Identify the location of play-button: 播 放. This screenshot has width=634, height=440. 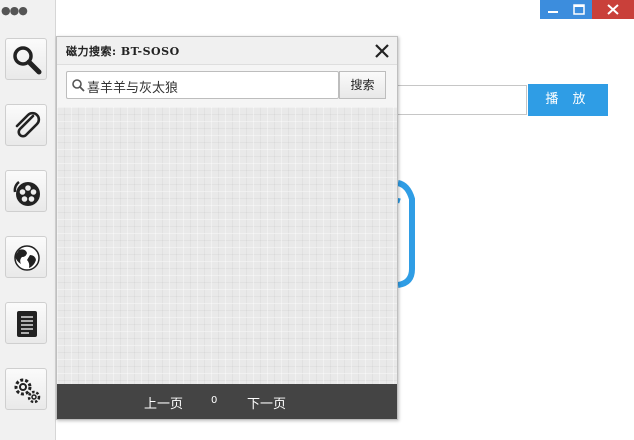
(568, 100).